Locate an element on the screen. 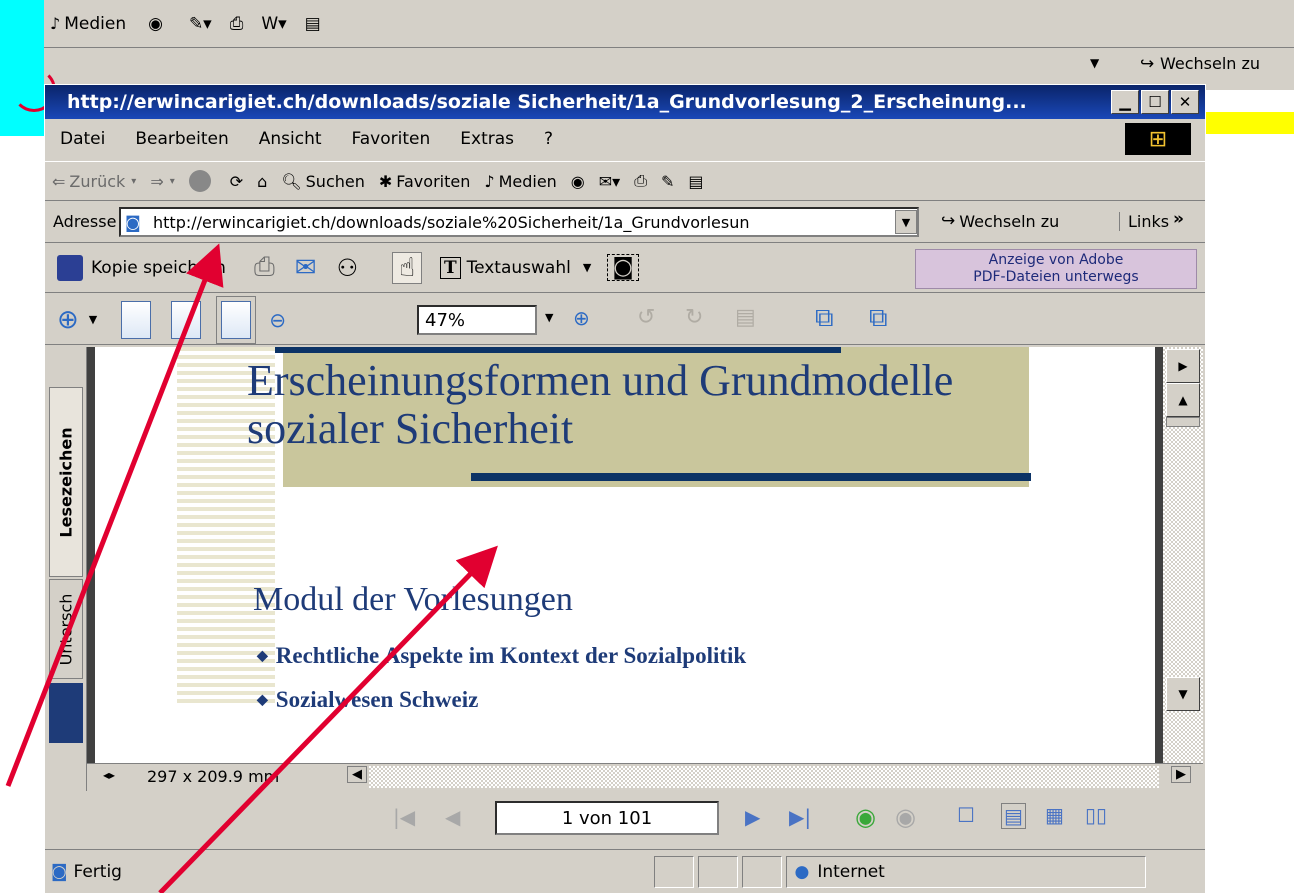 This screenshot has height=893, width=1294. last-page-icon: ▶| is located at coordinates (800, 817).